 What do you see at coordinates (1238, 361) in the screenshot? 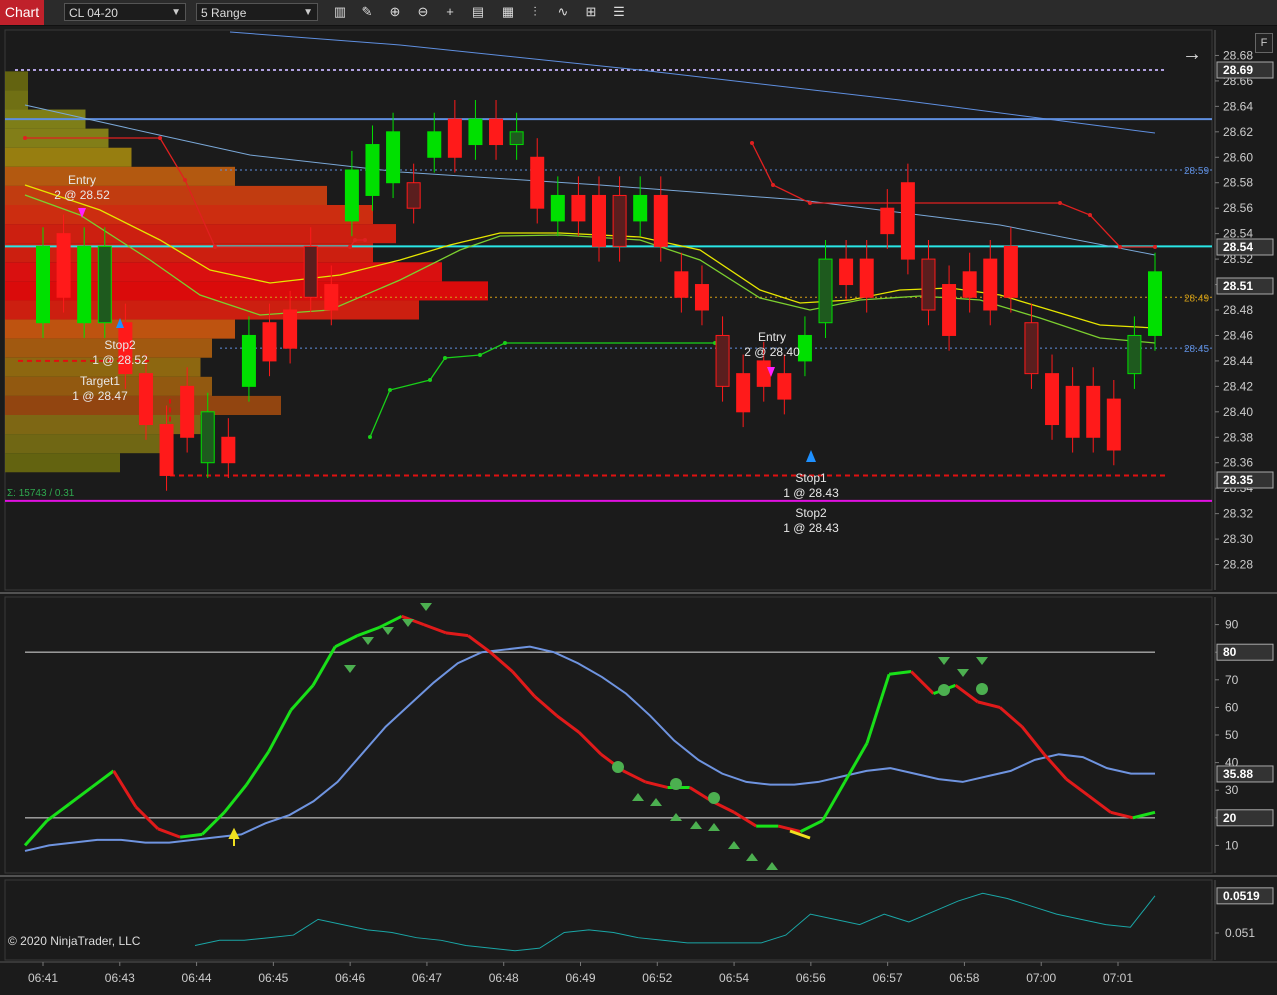
I see `price-tick-label: 28.44` at bounding box center [1238, 361].